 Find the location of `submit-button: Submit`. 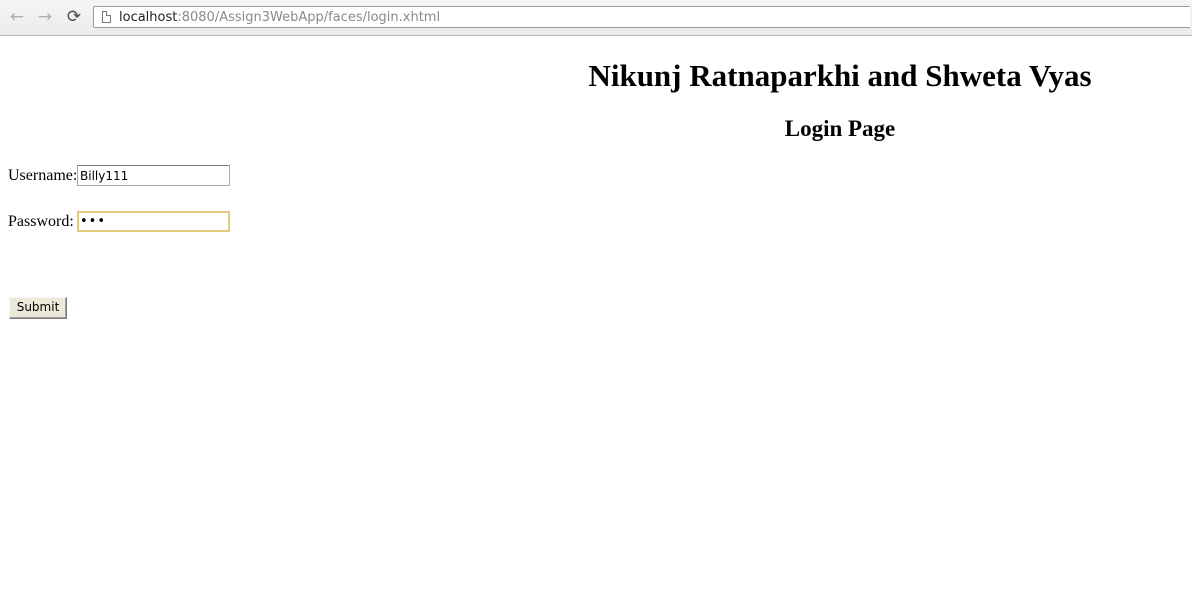

submit-button: Submit is located at coordinates (38, 308).